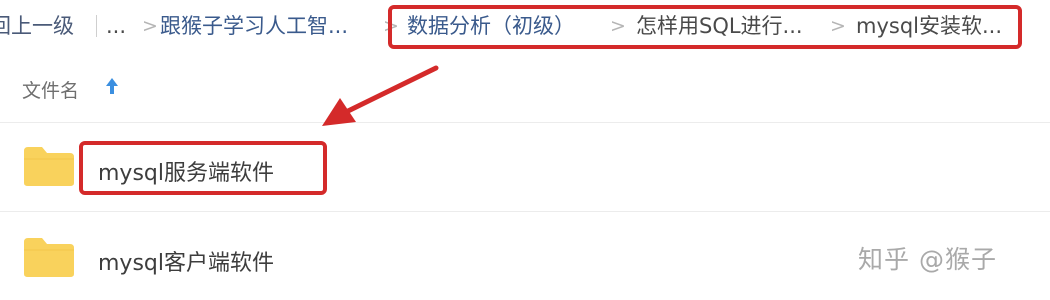 The height and width of the screenshot is (300, 1050). I want to click on watermark: 知乎 @猴子, so click(927, 259).